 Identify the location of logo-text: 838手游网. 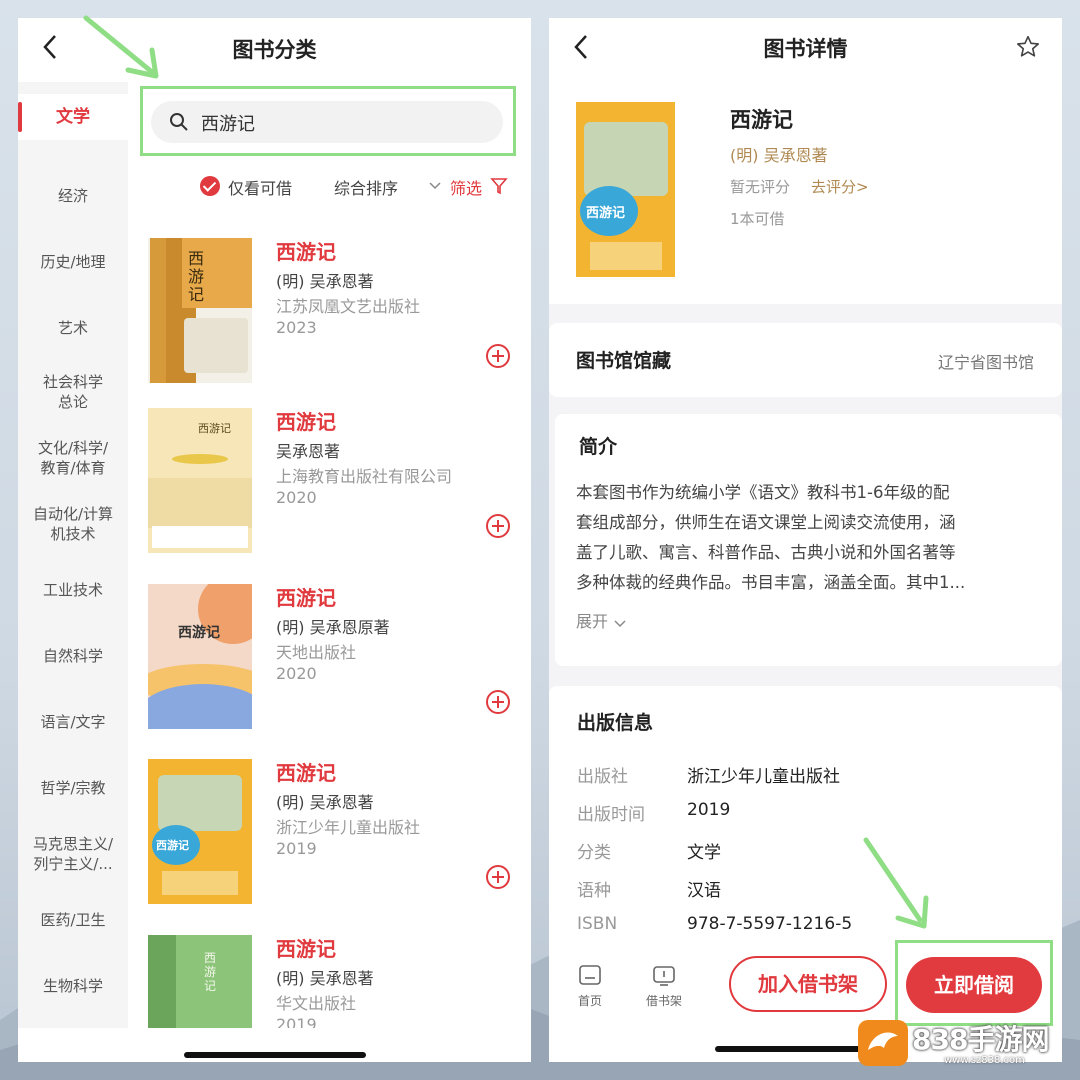
(980, 1039).